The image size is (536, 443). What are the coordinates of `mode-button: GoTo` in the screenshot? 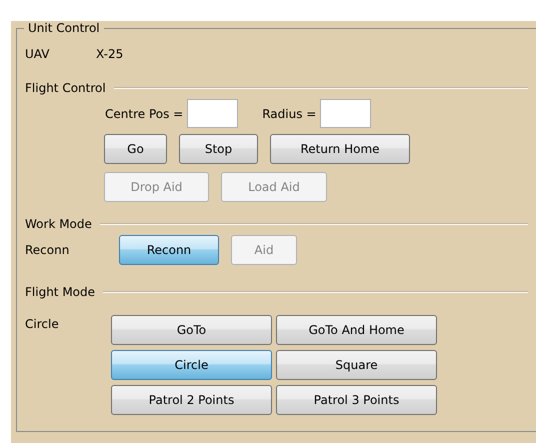 It's located at (191, 330).